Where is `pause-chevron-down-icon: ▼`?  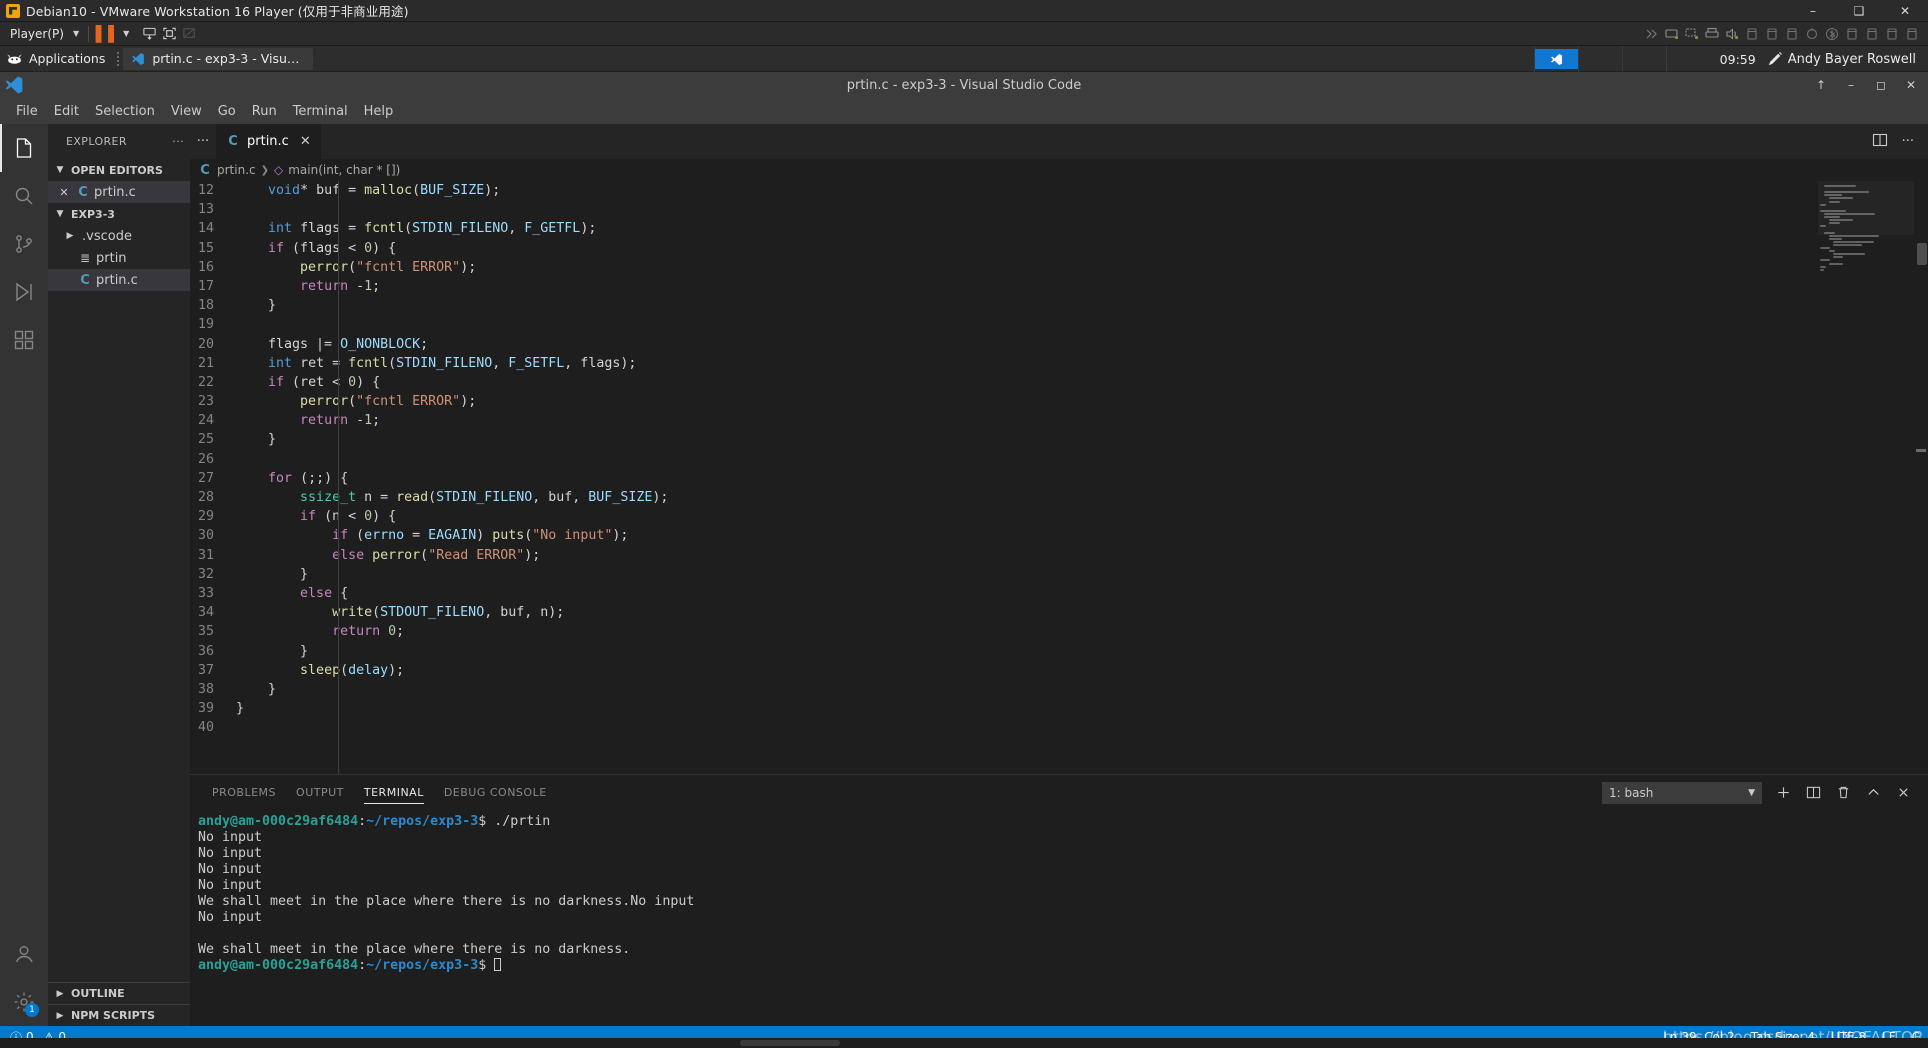
pause-chevron-down-icon: ▼ is located at coordinates (126, 33).